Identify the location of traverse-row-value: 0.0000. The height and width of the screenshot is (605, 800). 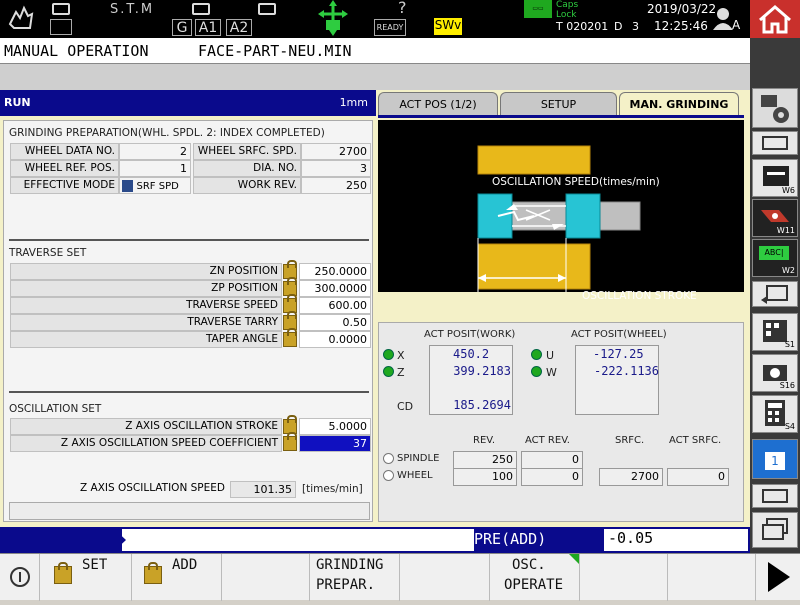
(335, 339).